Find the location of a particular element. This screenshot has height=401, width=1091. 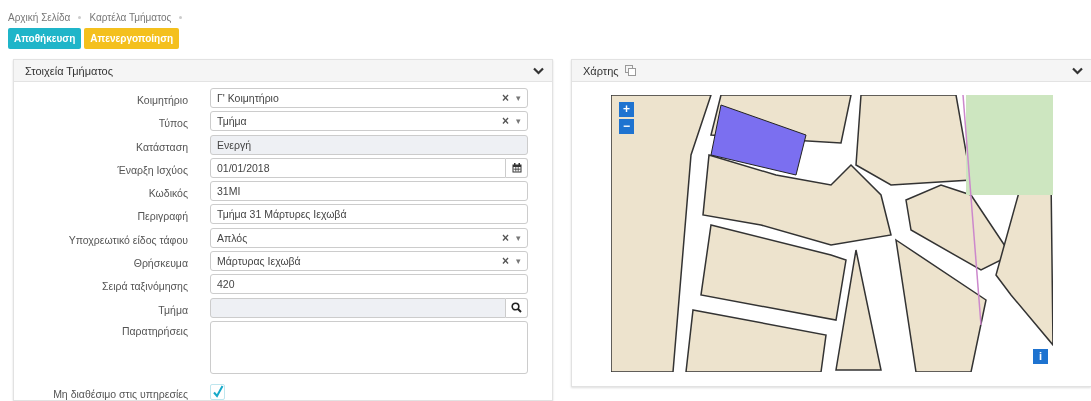

lookup-field is located at coordinates (358, 307).